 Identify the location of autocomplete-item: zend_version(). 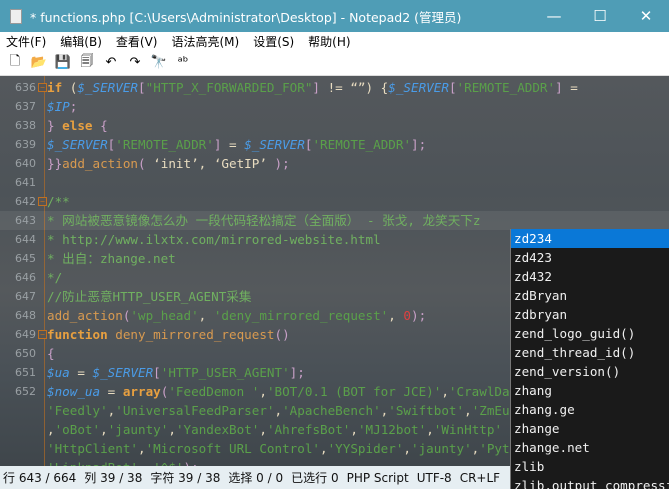
(590, 371).